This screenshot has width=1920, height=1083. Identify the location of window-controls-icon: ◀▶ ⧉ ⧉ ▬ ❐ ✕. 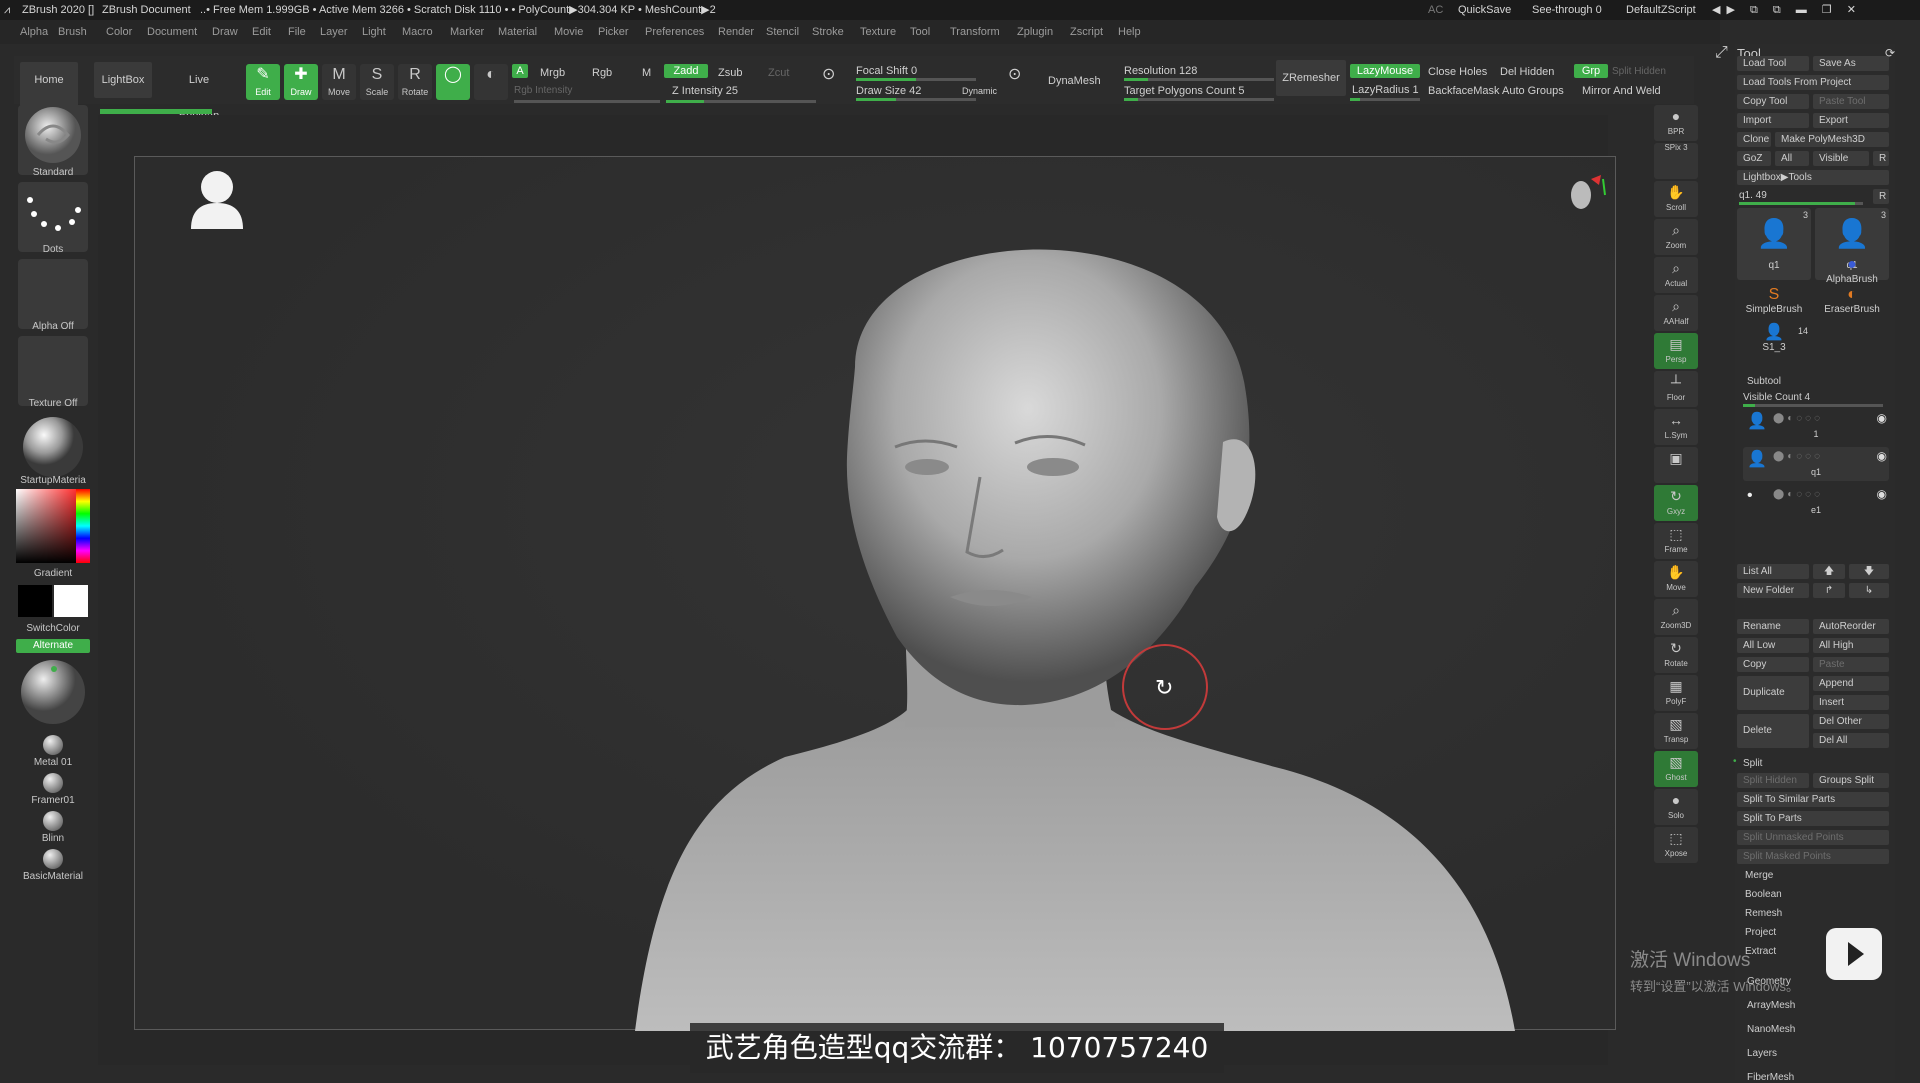
(1787, 10).